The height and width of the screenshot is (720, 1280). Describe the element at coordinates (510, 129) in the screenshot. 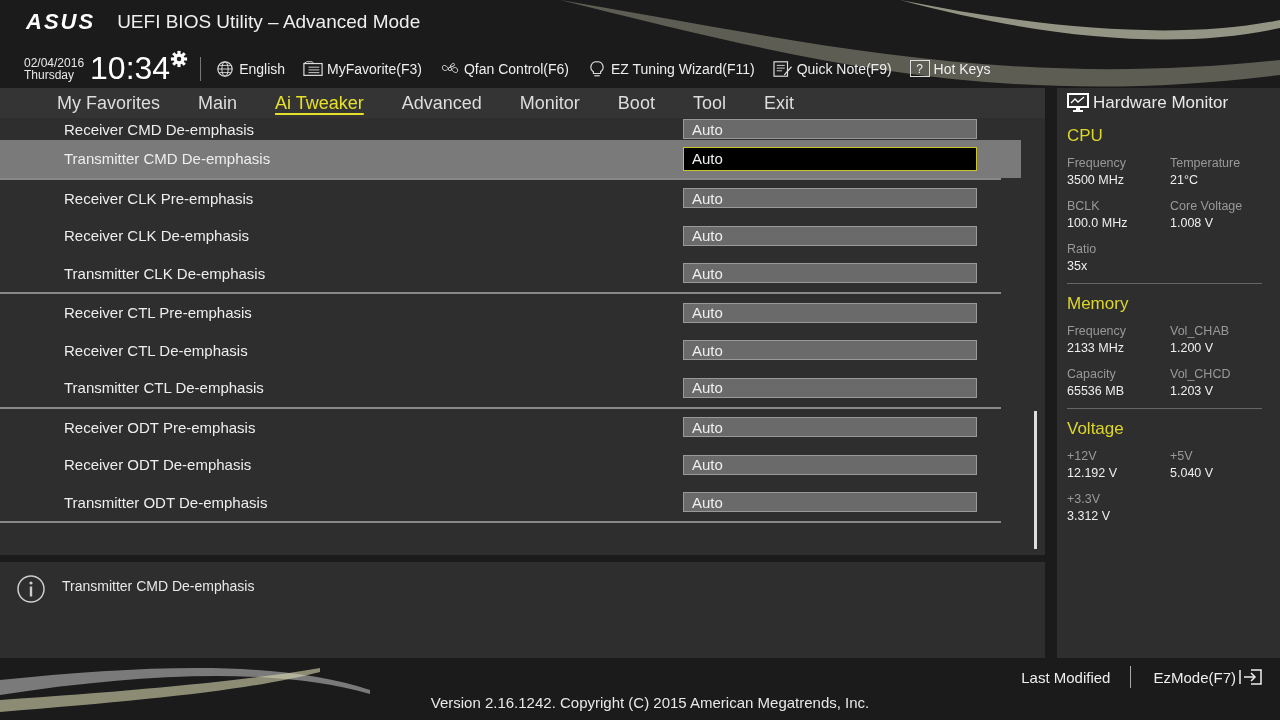

I see `setting-row: Receiver CMD De-emphasis Auto` at that location.